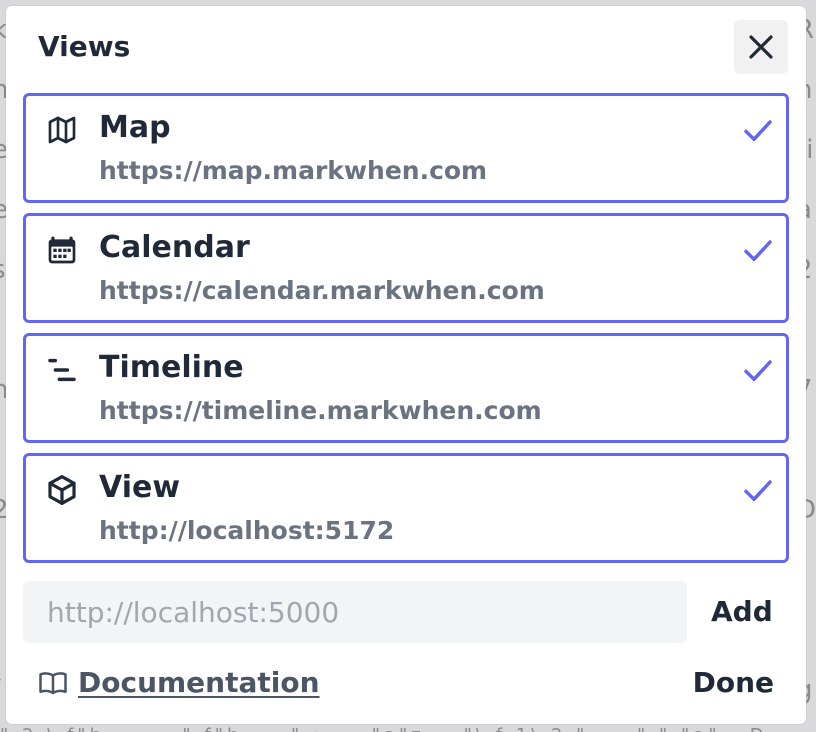 The width and height of the screenshot is (816, 732). I want to click on book-icon, so click(53, 682).